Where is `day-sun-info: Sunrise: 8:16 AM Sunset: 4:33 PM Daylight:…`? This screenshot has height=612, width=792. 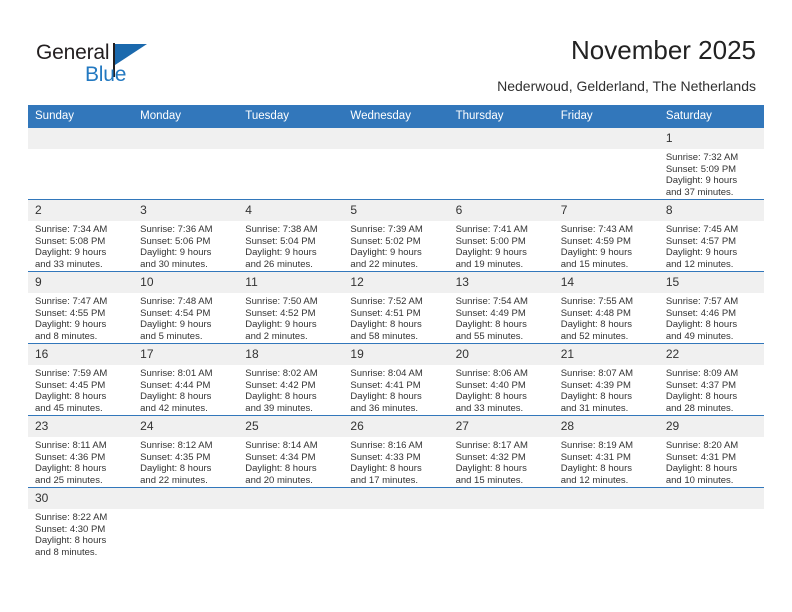 day-sun-info: Sunrise: 8:16 AM Sunset: 4:33 PM Daylight:… is located at coordinates (395, 461).